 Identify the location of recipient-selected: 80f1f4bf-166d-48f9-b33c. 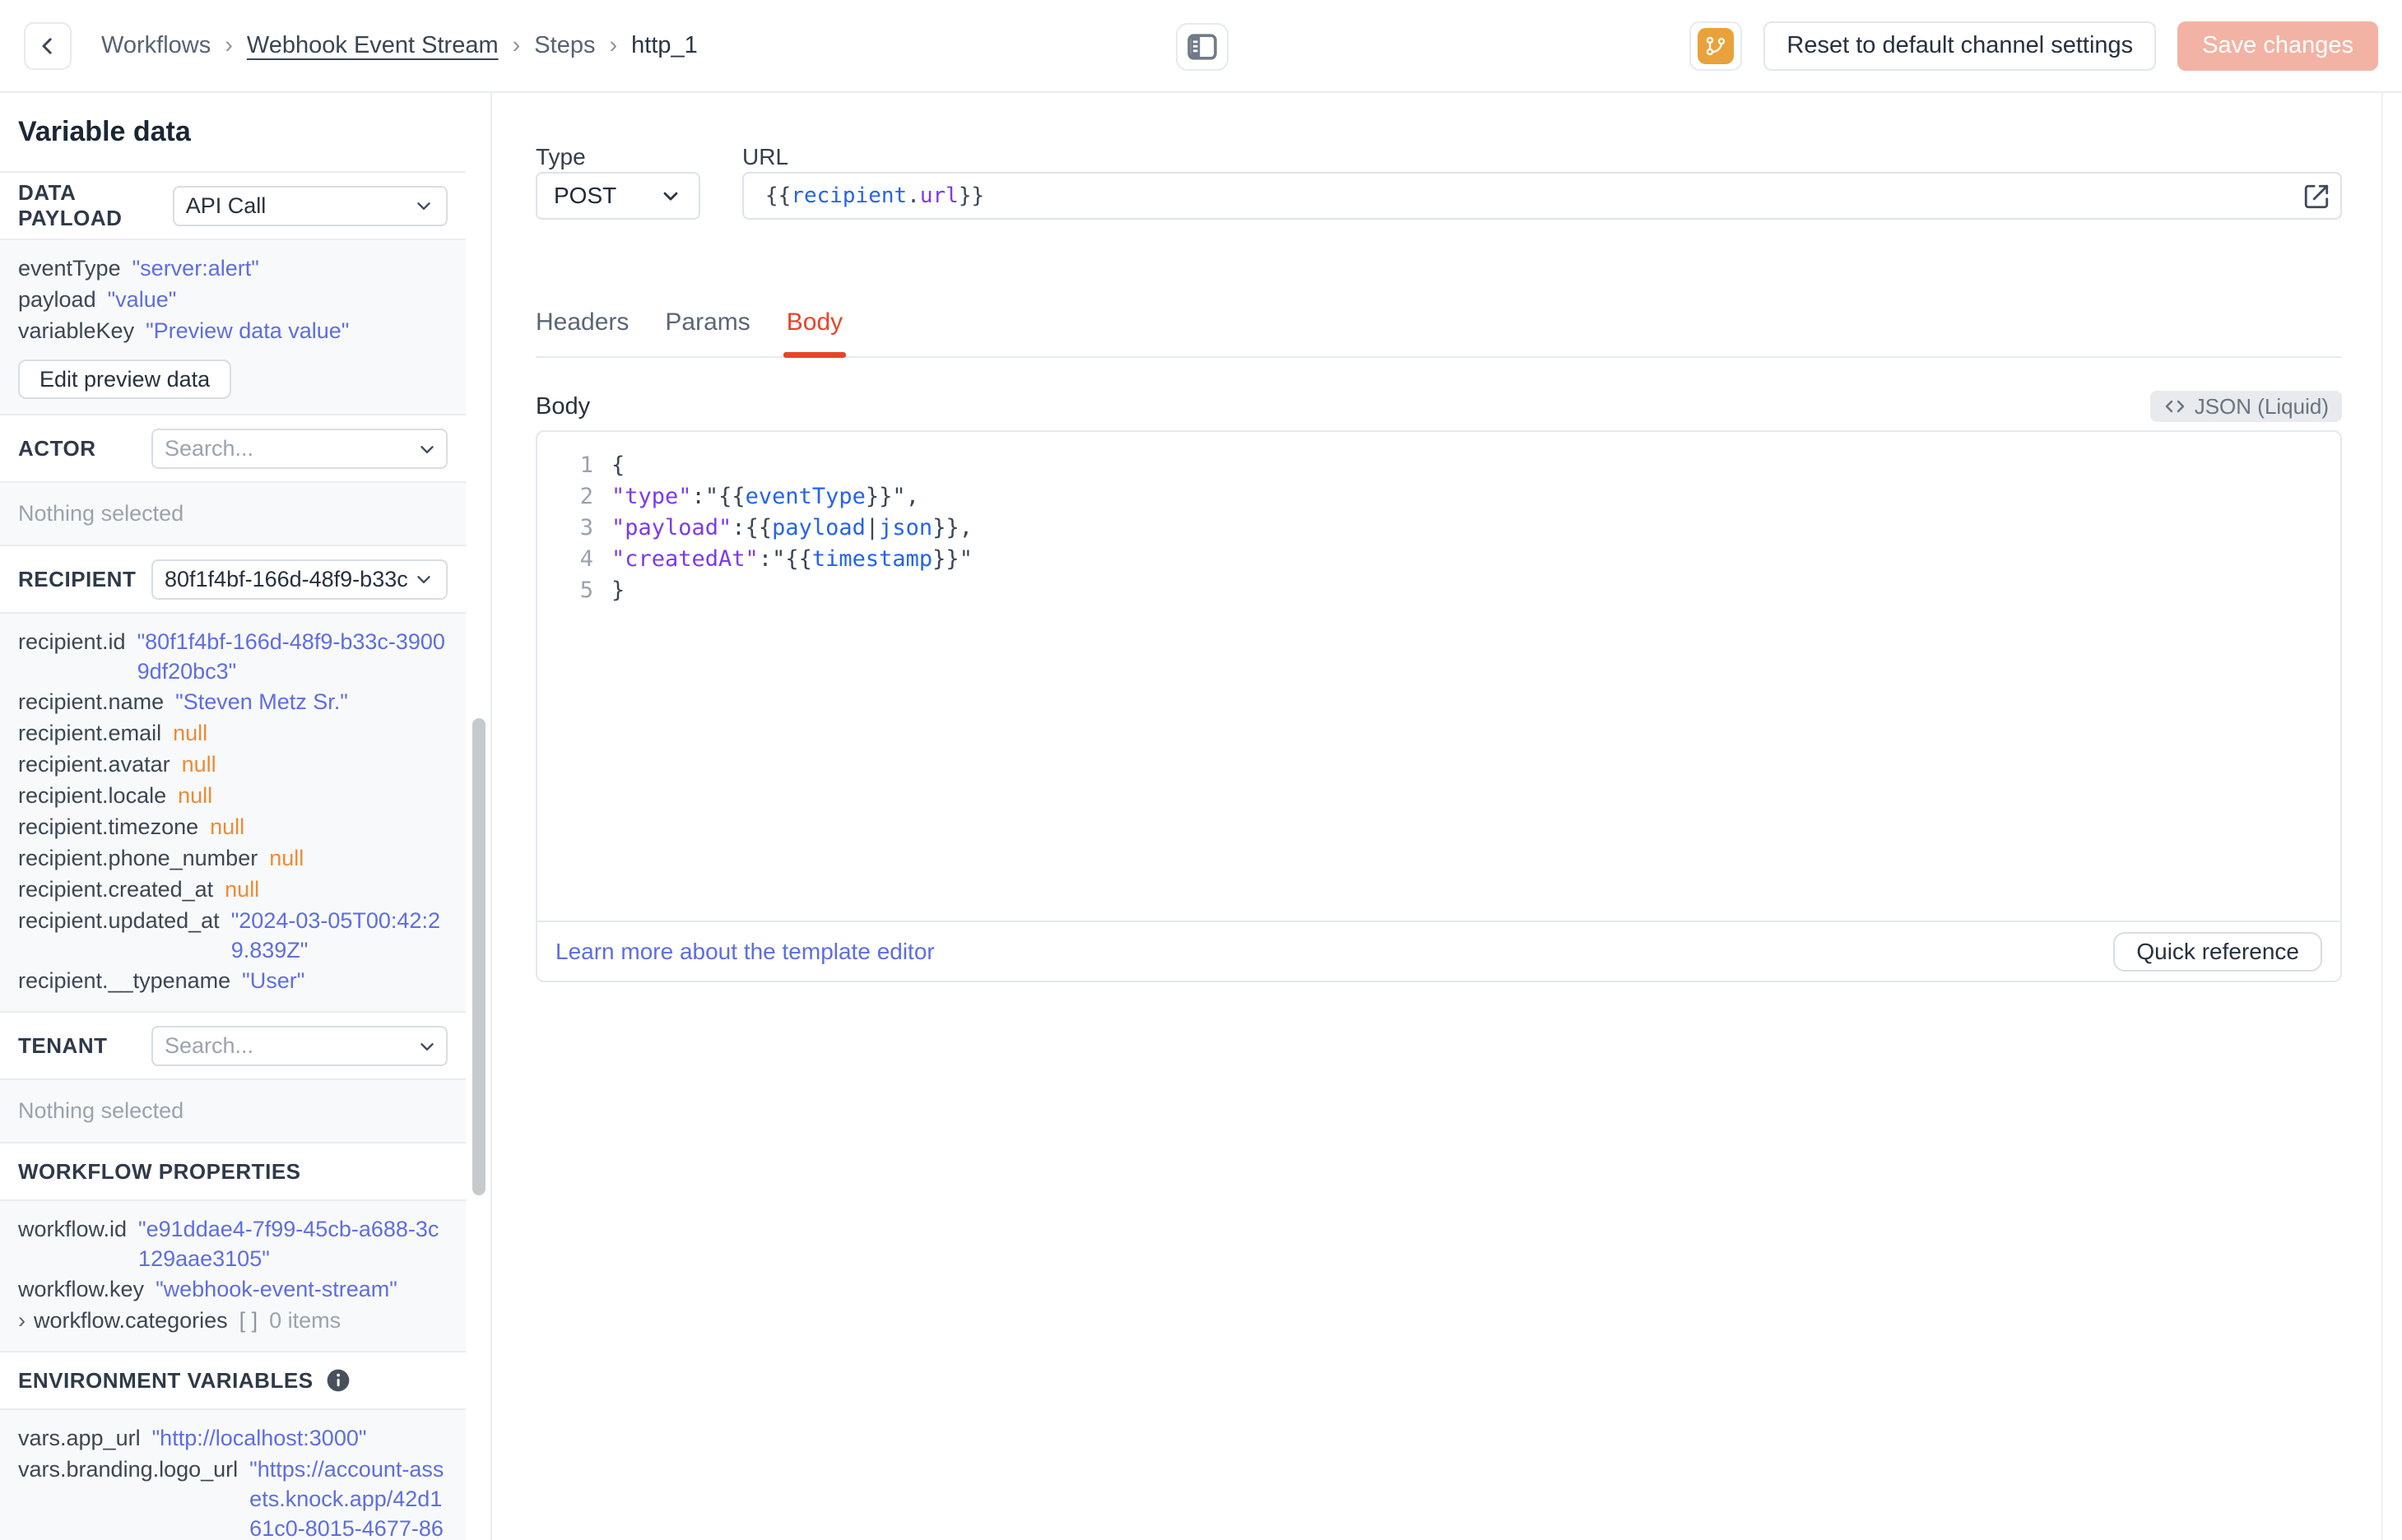
(286, 578).